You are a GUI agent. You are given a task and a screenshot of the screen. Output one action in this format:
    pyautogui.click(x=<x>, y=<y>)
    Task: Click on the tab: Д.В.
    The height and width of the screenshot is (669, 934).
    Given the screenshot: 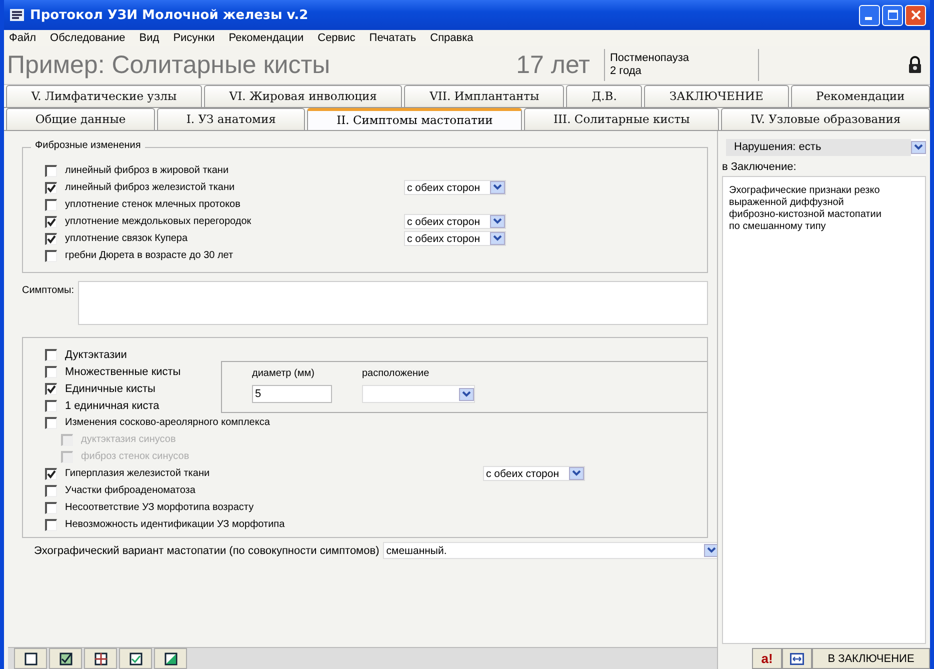 What is the action you would take?
    pyautogui.click(x=604, y=96)
    